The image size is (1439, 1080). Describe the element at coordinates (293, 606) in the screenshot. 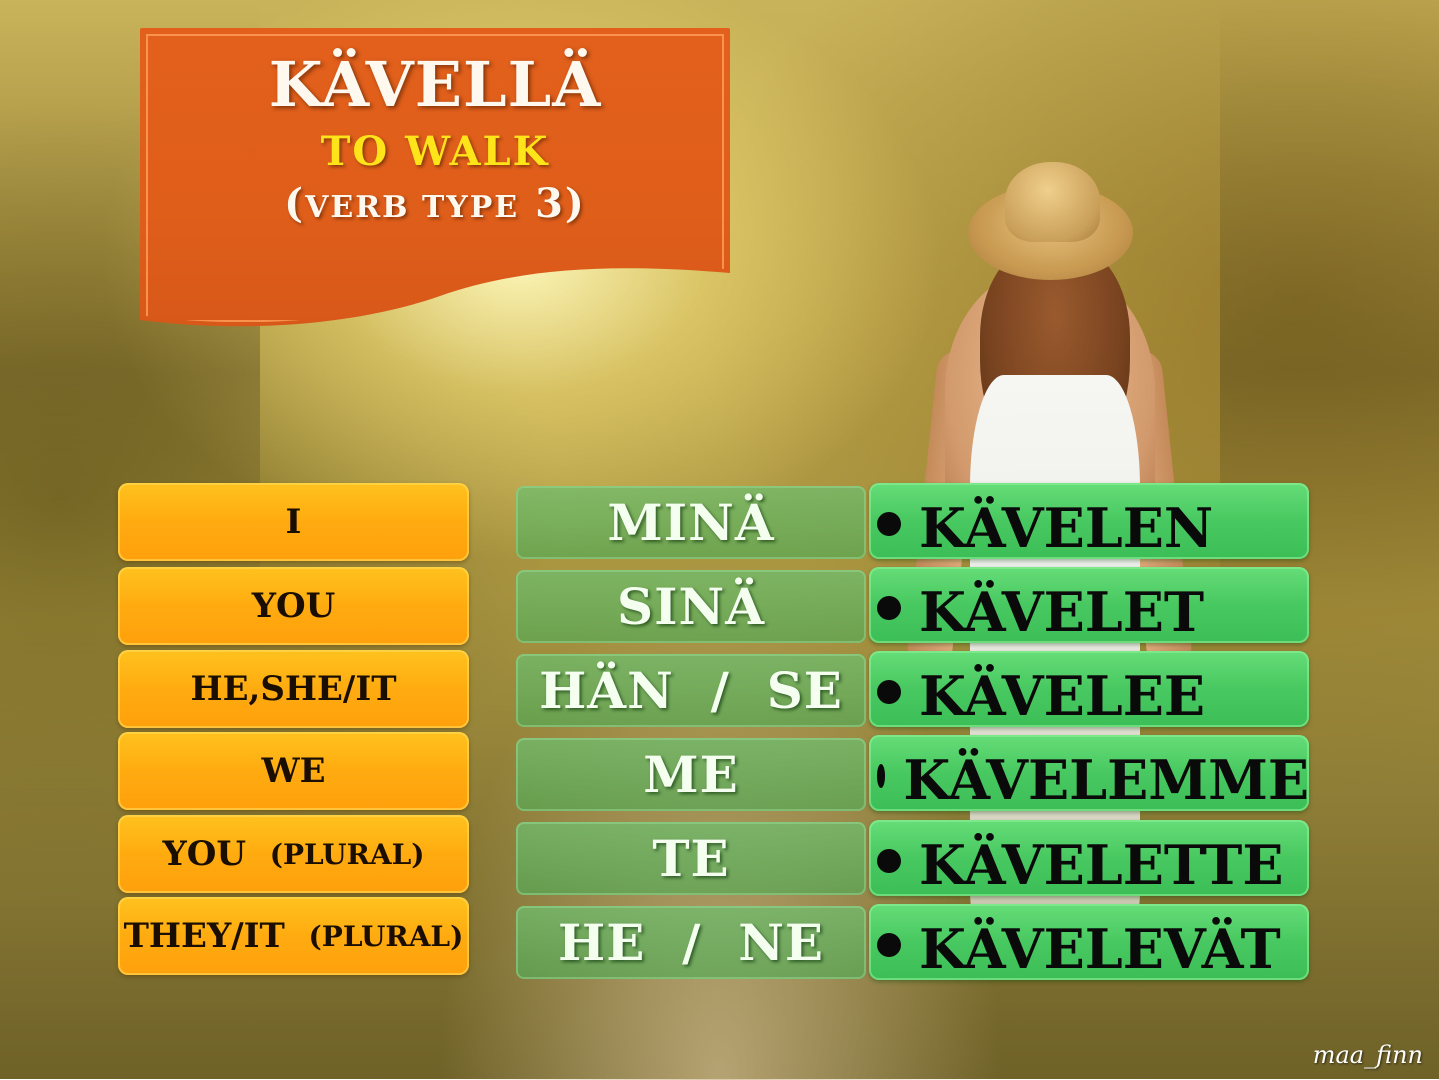

I see `english-pronoun-cell: YOU` at that location.